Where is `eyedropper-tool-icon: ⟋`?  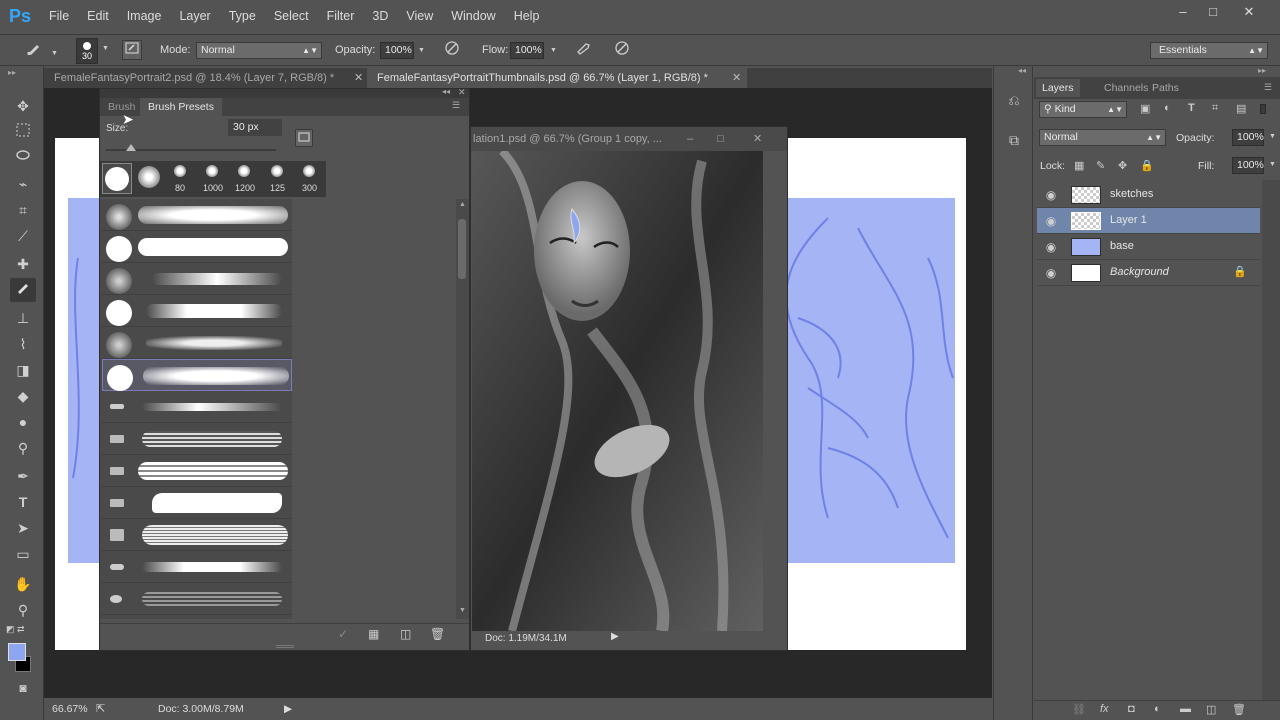
eyedropper-tool-icon: ⟋ is located at coordinates (23, 236).